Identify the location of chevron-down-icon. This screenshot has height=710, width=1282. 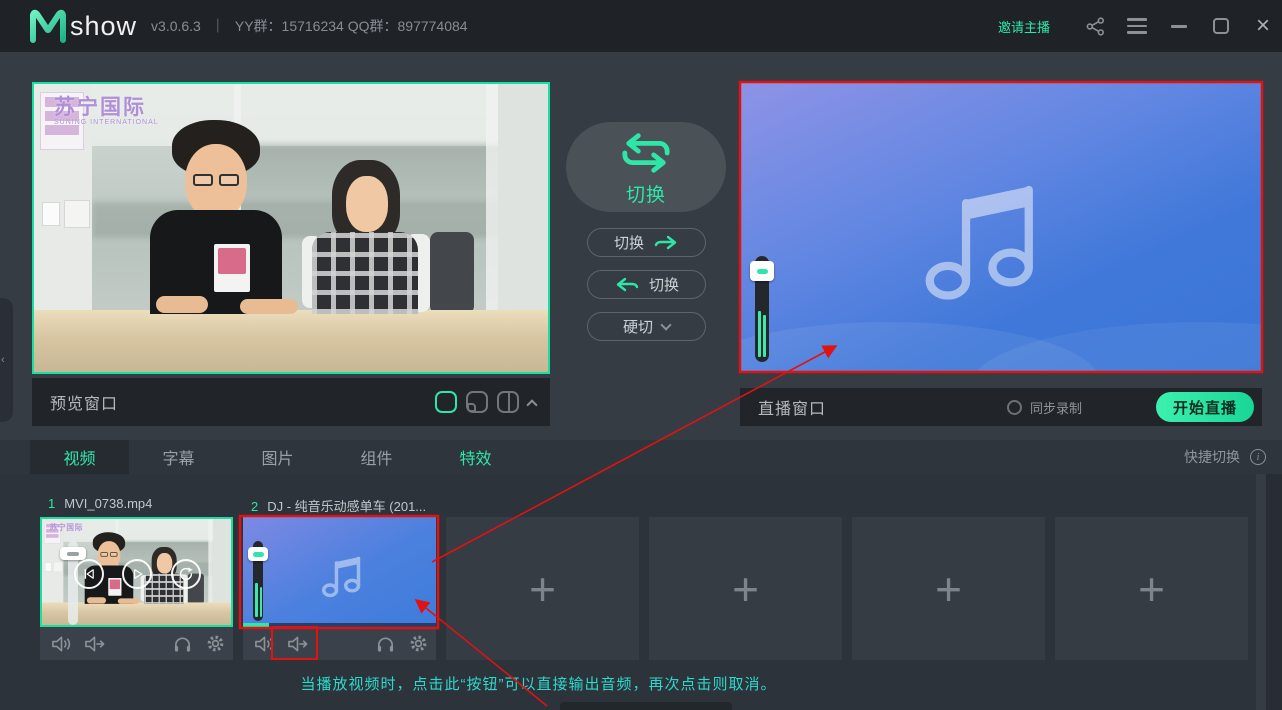
(666, 325).